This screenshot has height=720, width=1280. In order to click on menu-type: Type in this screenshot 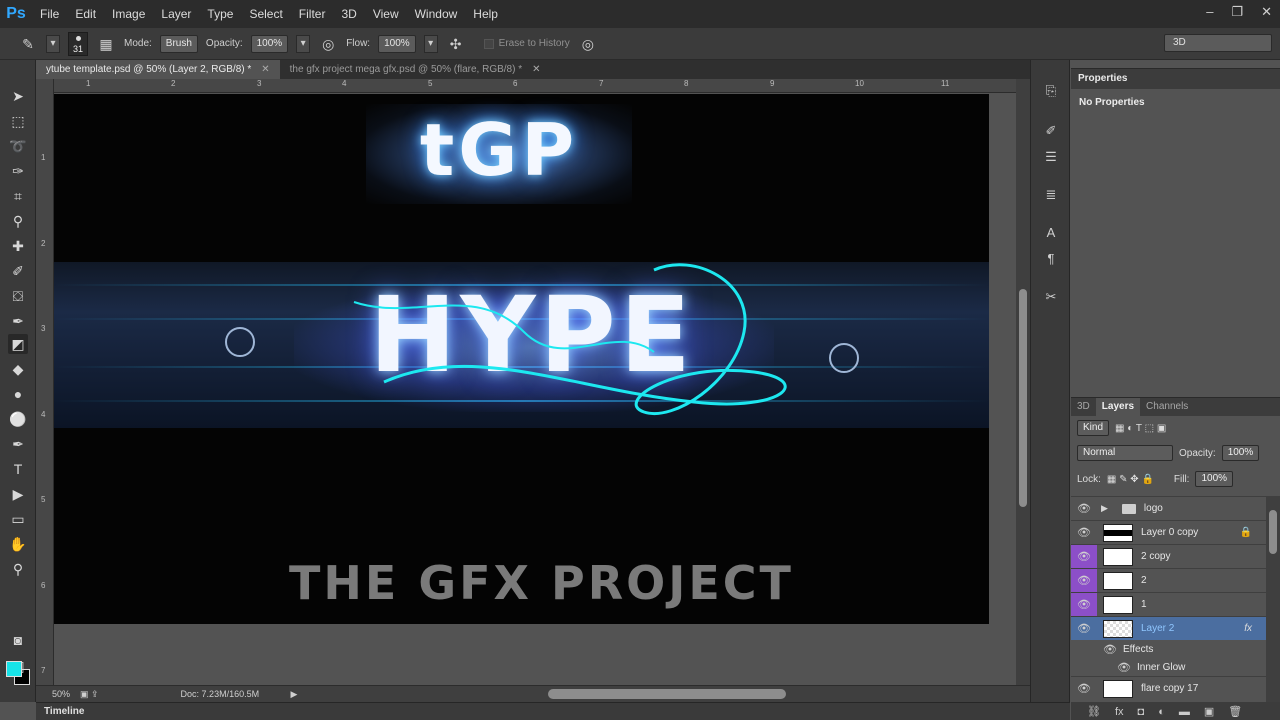, I will do `click(220, 14)`.